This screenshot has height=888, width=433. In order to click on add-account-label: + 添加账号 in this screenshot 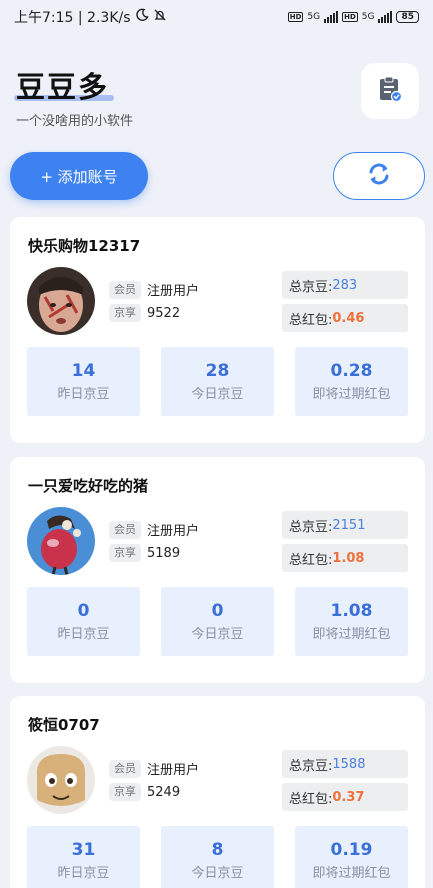, I will do `click(79, 176)`.